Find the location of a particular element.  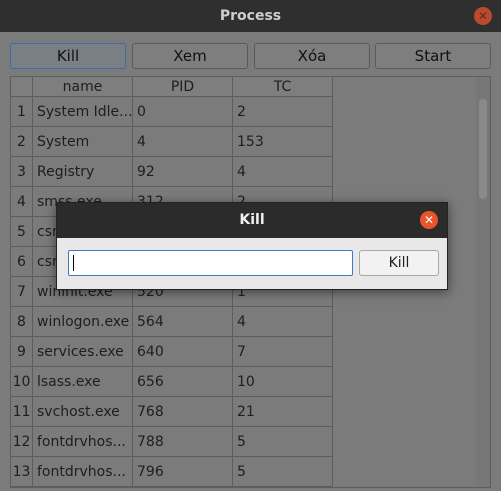

row-index: 3 is located at coordinates (22, 172).